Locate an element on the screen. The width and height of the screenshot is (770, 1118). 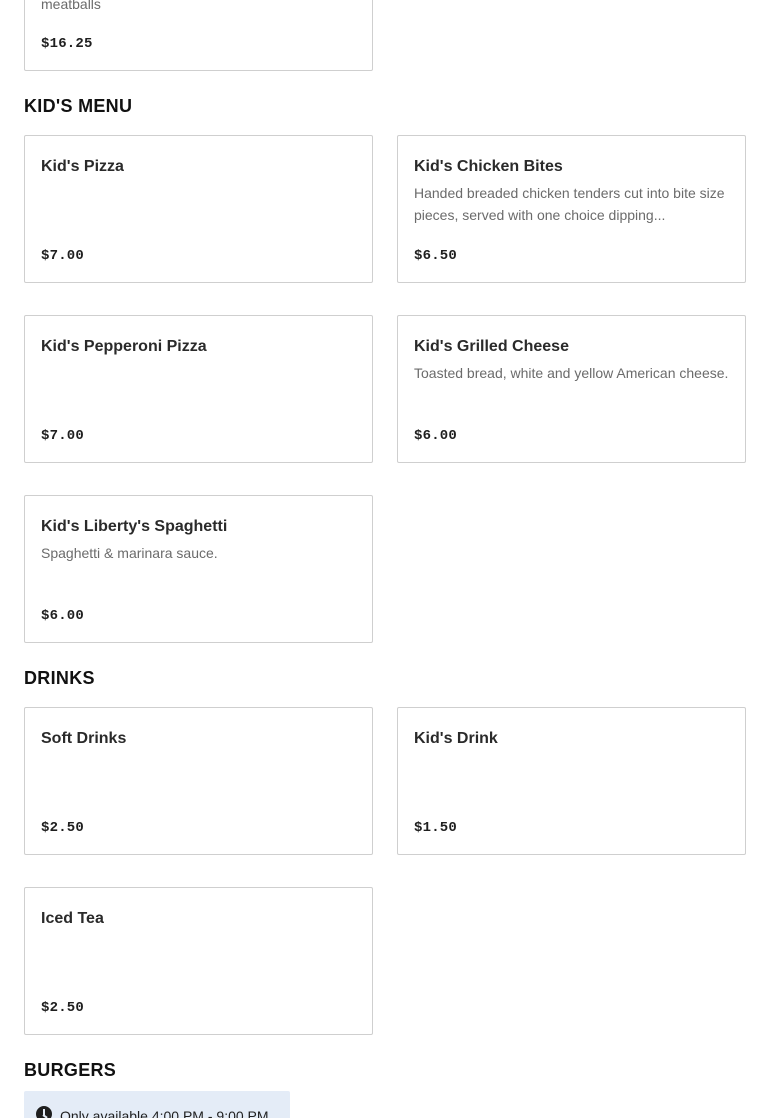
section-title-burgers: BURGERS is located at coordinates (70, 1070).